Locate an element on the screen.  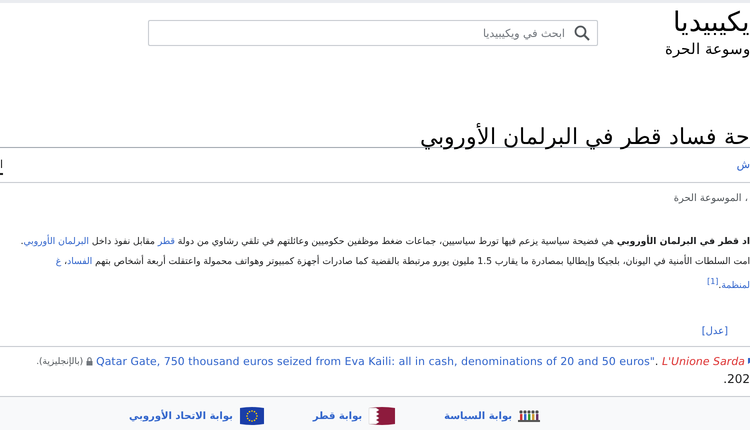
paragraph-line: اد قطر في البرلمان الأوروبي هي فضيحة سياسية يزعم فيها تورط سياسيين، جماعات ضغط موظفين حكوميين وعائلتهم في تلقي رشاوي من دولة قطر مقابل نفوذ داخل البرلمان الأوروبي. is located at coordinates (385, 241).